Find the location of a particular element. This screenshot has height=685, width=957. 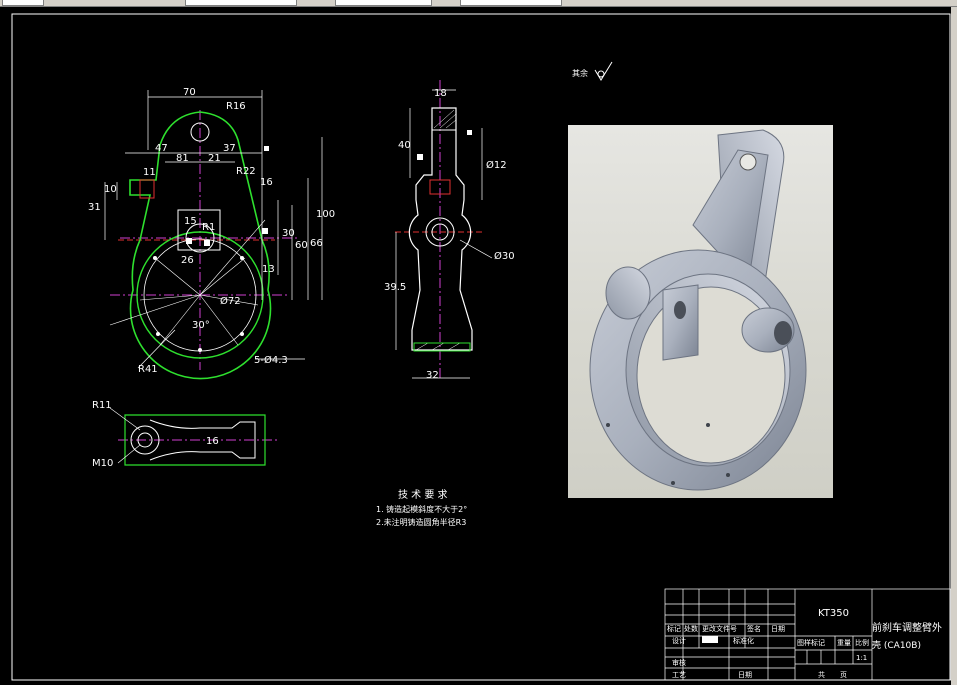

tech-requirements: 技 术 要 求 1. 铸造起模斜度不大于2° 2.未注明铸造圆角半径R3 is located at coordinates (421, 507).